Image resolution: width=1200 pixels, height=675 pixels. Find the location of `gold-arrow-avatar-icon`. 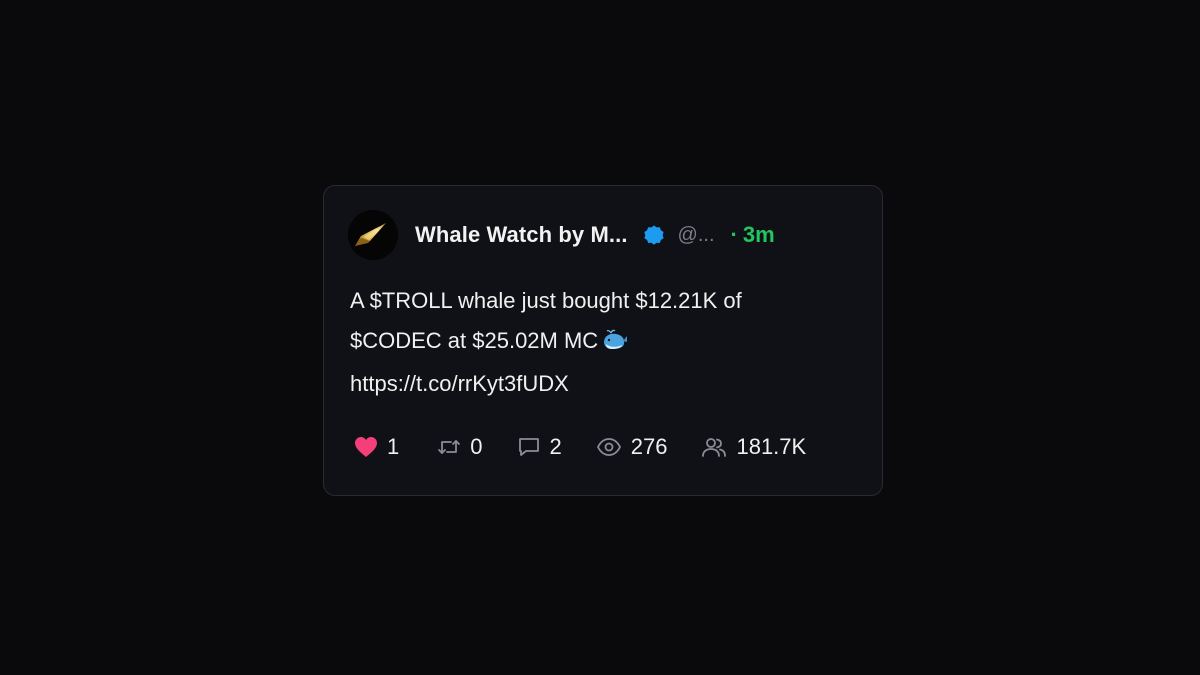

gold-arrow-avatar-icon is located at coordinates (373, 235).